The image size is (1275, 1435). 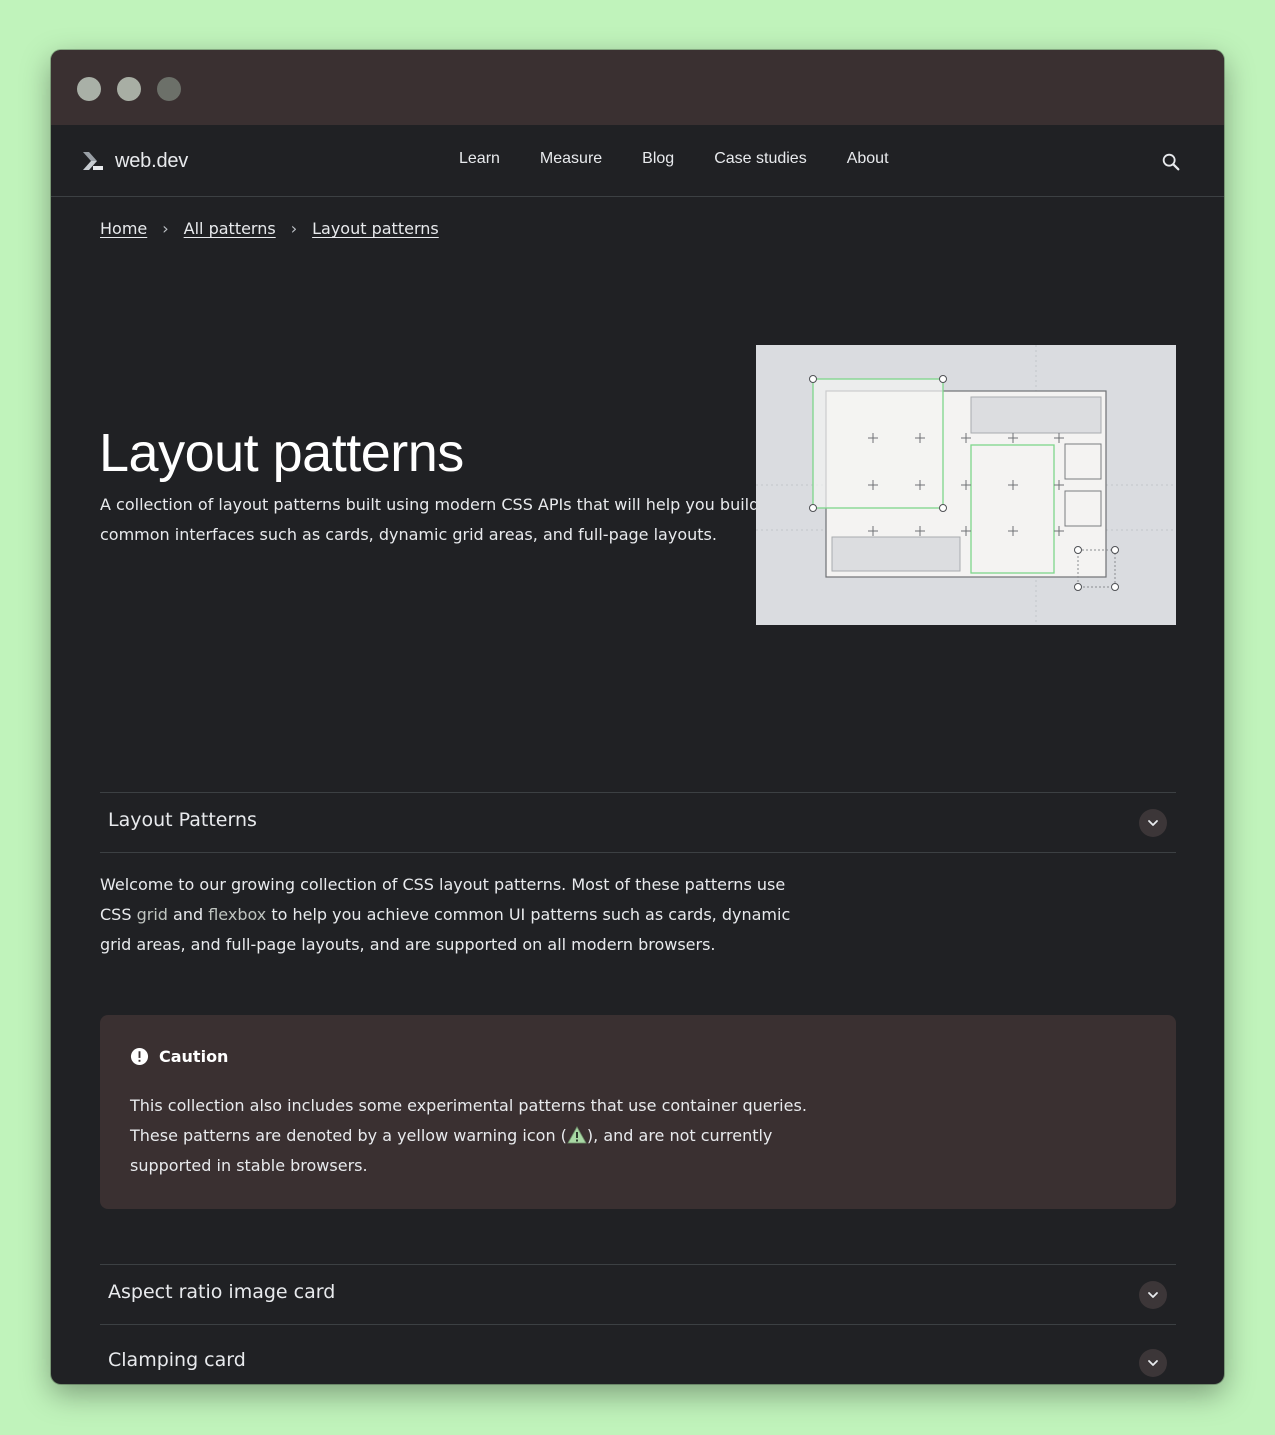 I want to click on breadcrumb-home: Home, so click(x=123, y=228).